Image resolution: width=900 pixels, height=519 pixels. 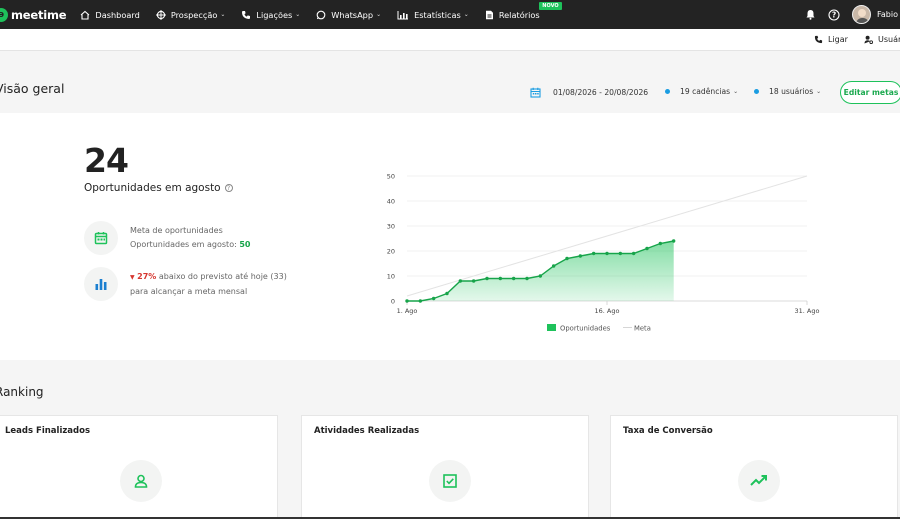 I want to click on below-text: abaixo do previsto até hoje (33), so click(x=221, y=276).